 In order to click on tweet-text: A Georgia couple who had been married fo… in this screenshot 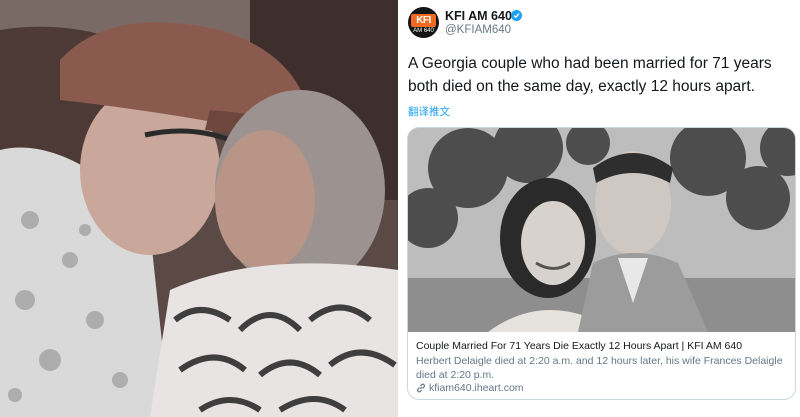, I will do `click(590, 75)`.